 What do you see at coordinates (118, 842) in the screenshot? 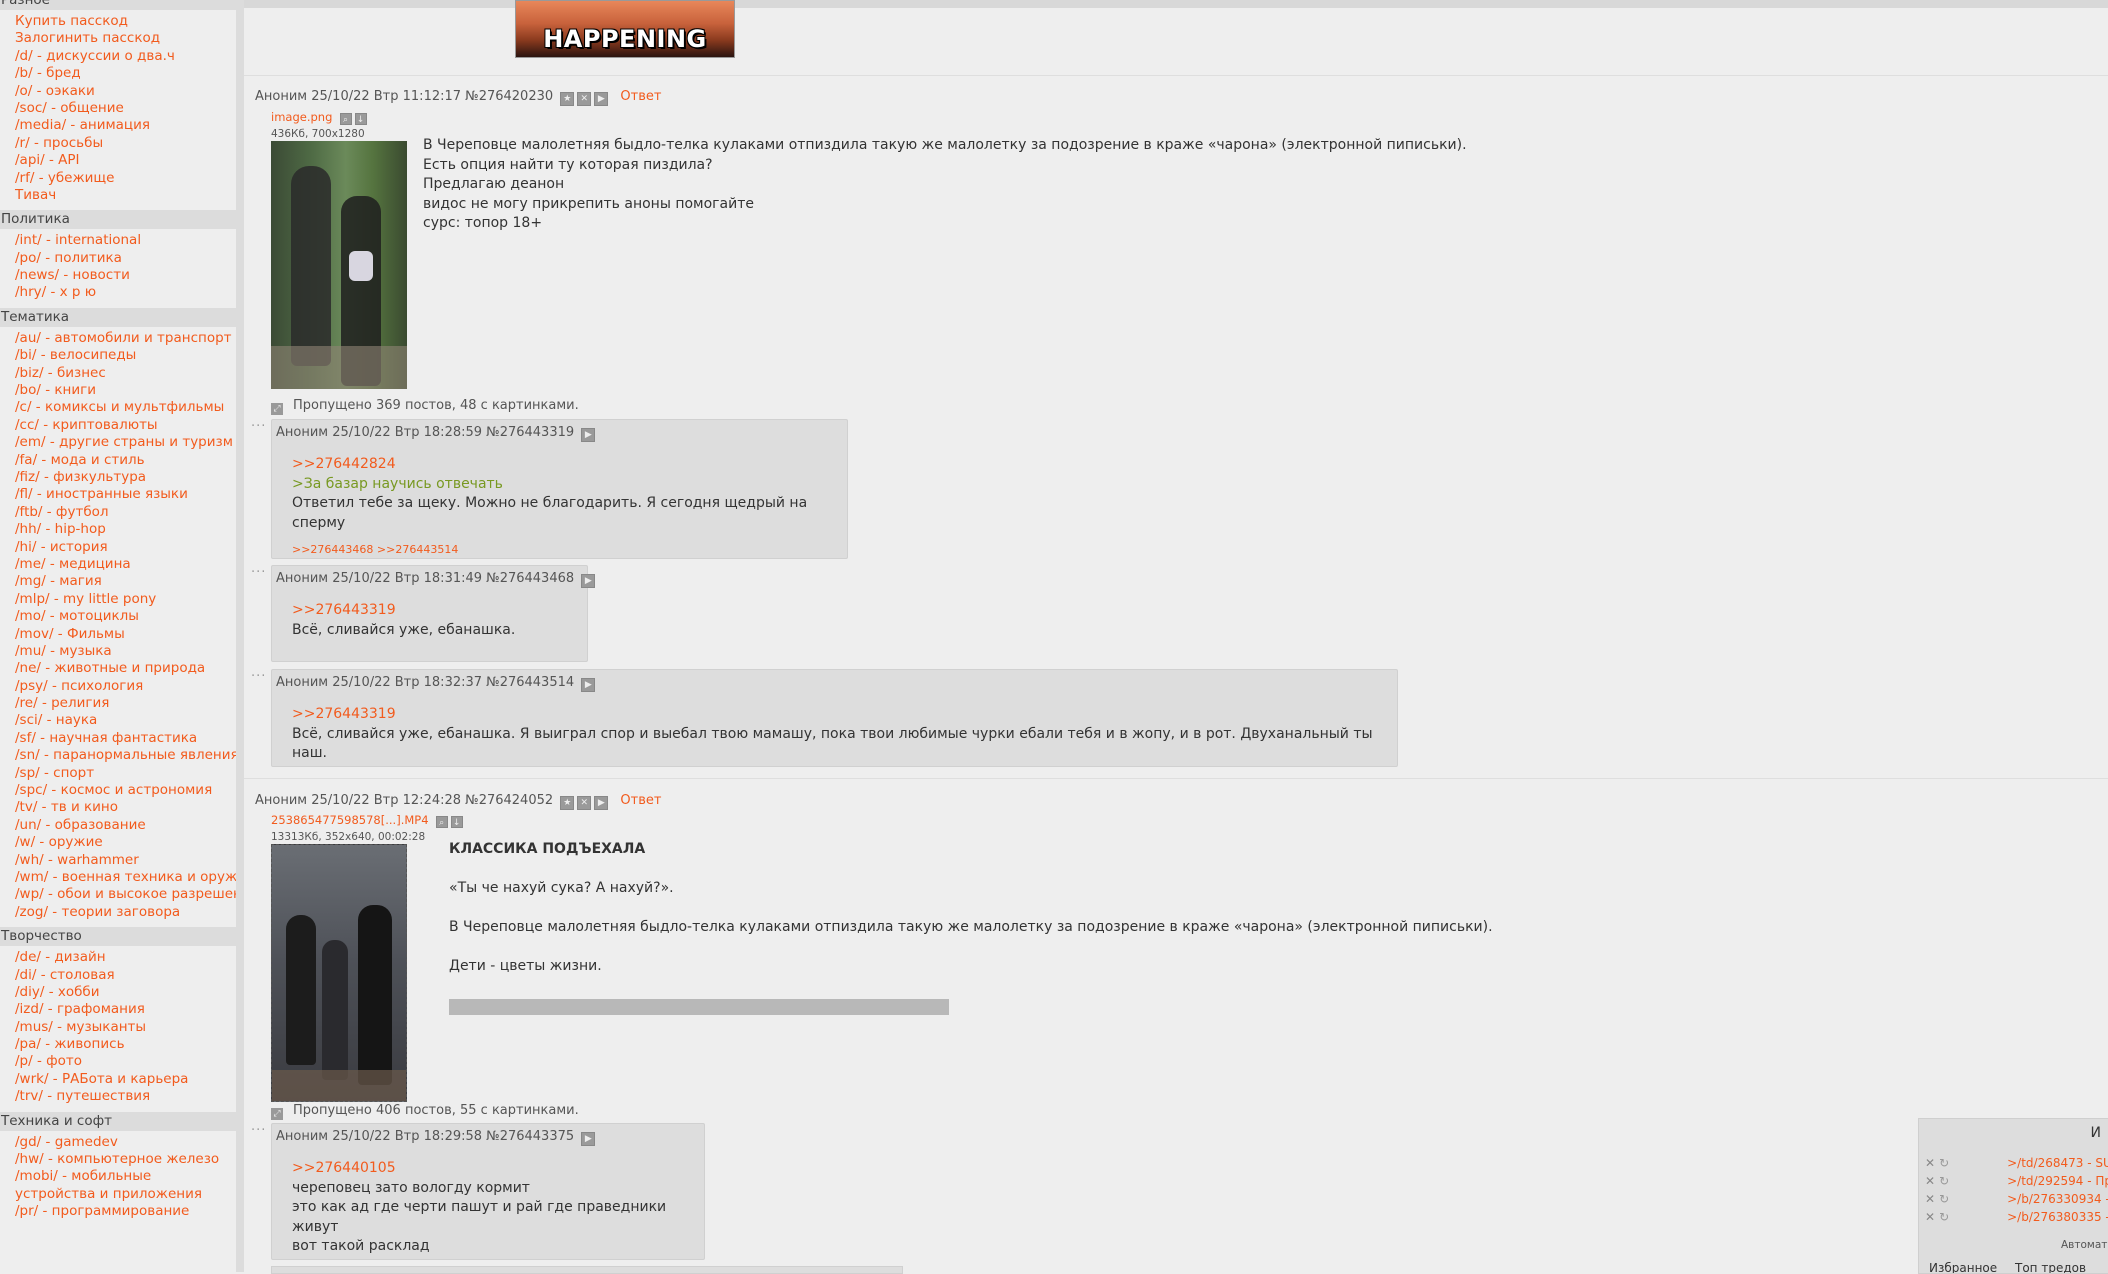
I see `sidebar-board-link: /w/ - оружие` at bounding box center [118, 842].